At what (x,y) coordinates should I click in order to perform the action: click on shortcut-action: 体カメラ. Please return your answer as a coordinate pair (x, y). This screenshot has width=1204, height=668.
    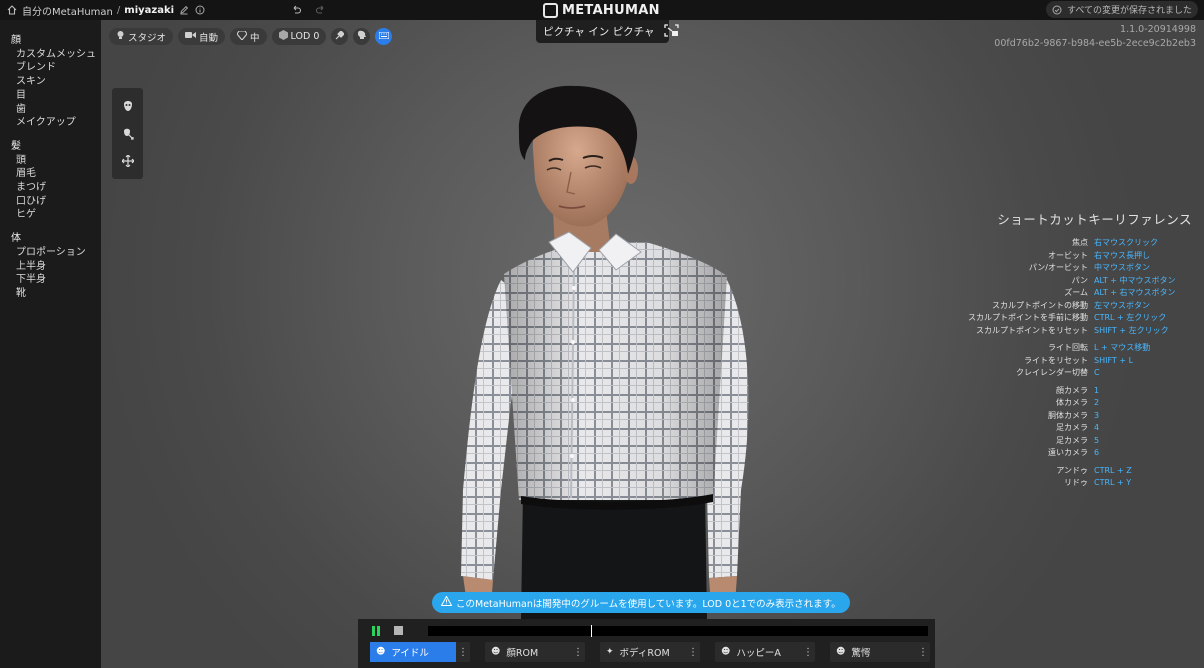
    Looking at the image, I should click on (1072, 402).